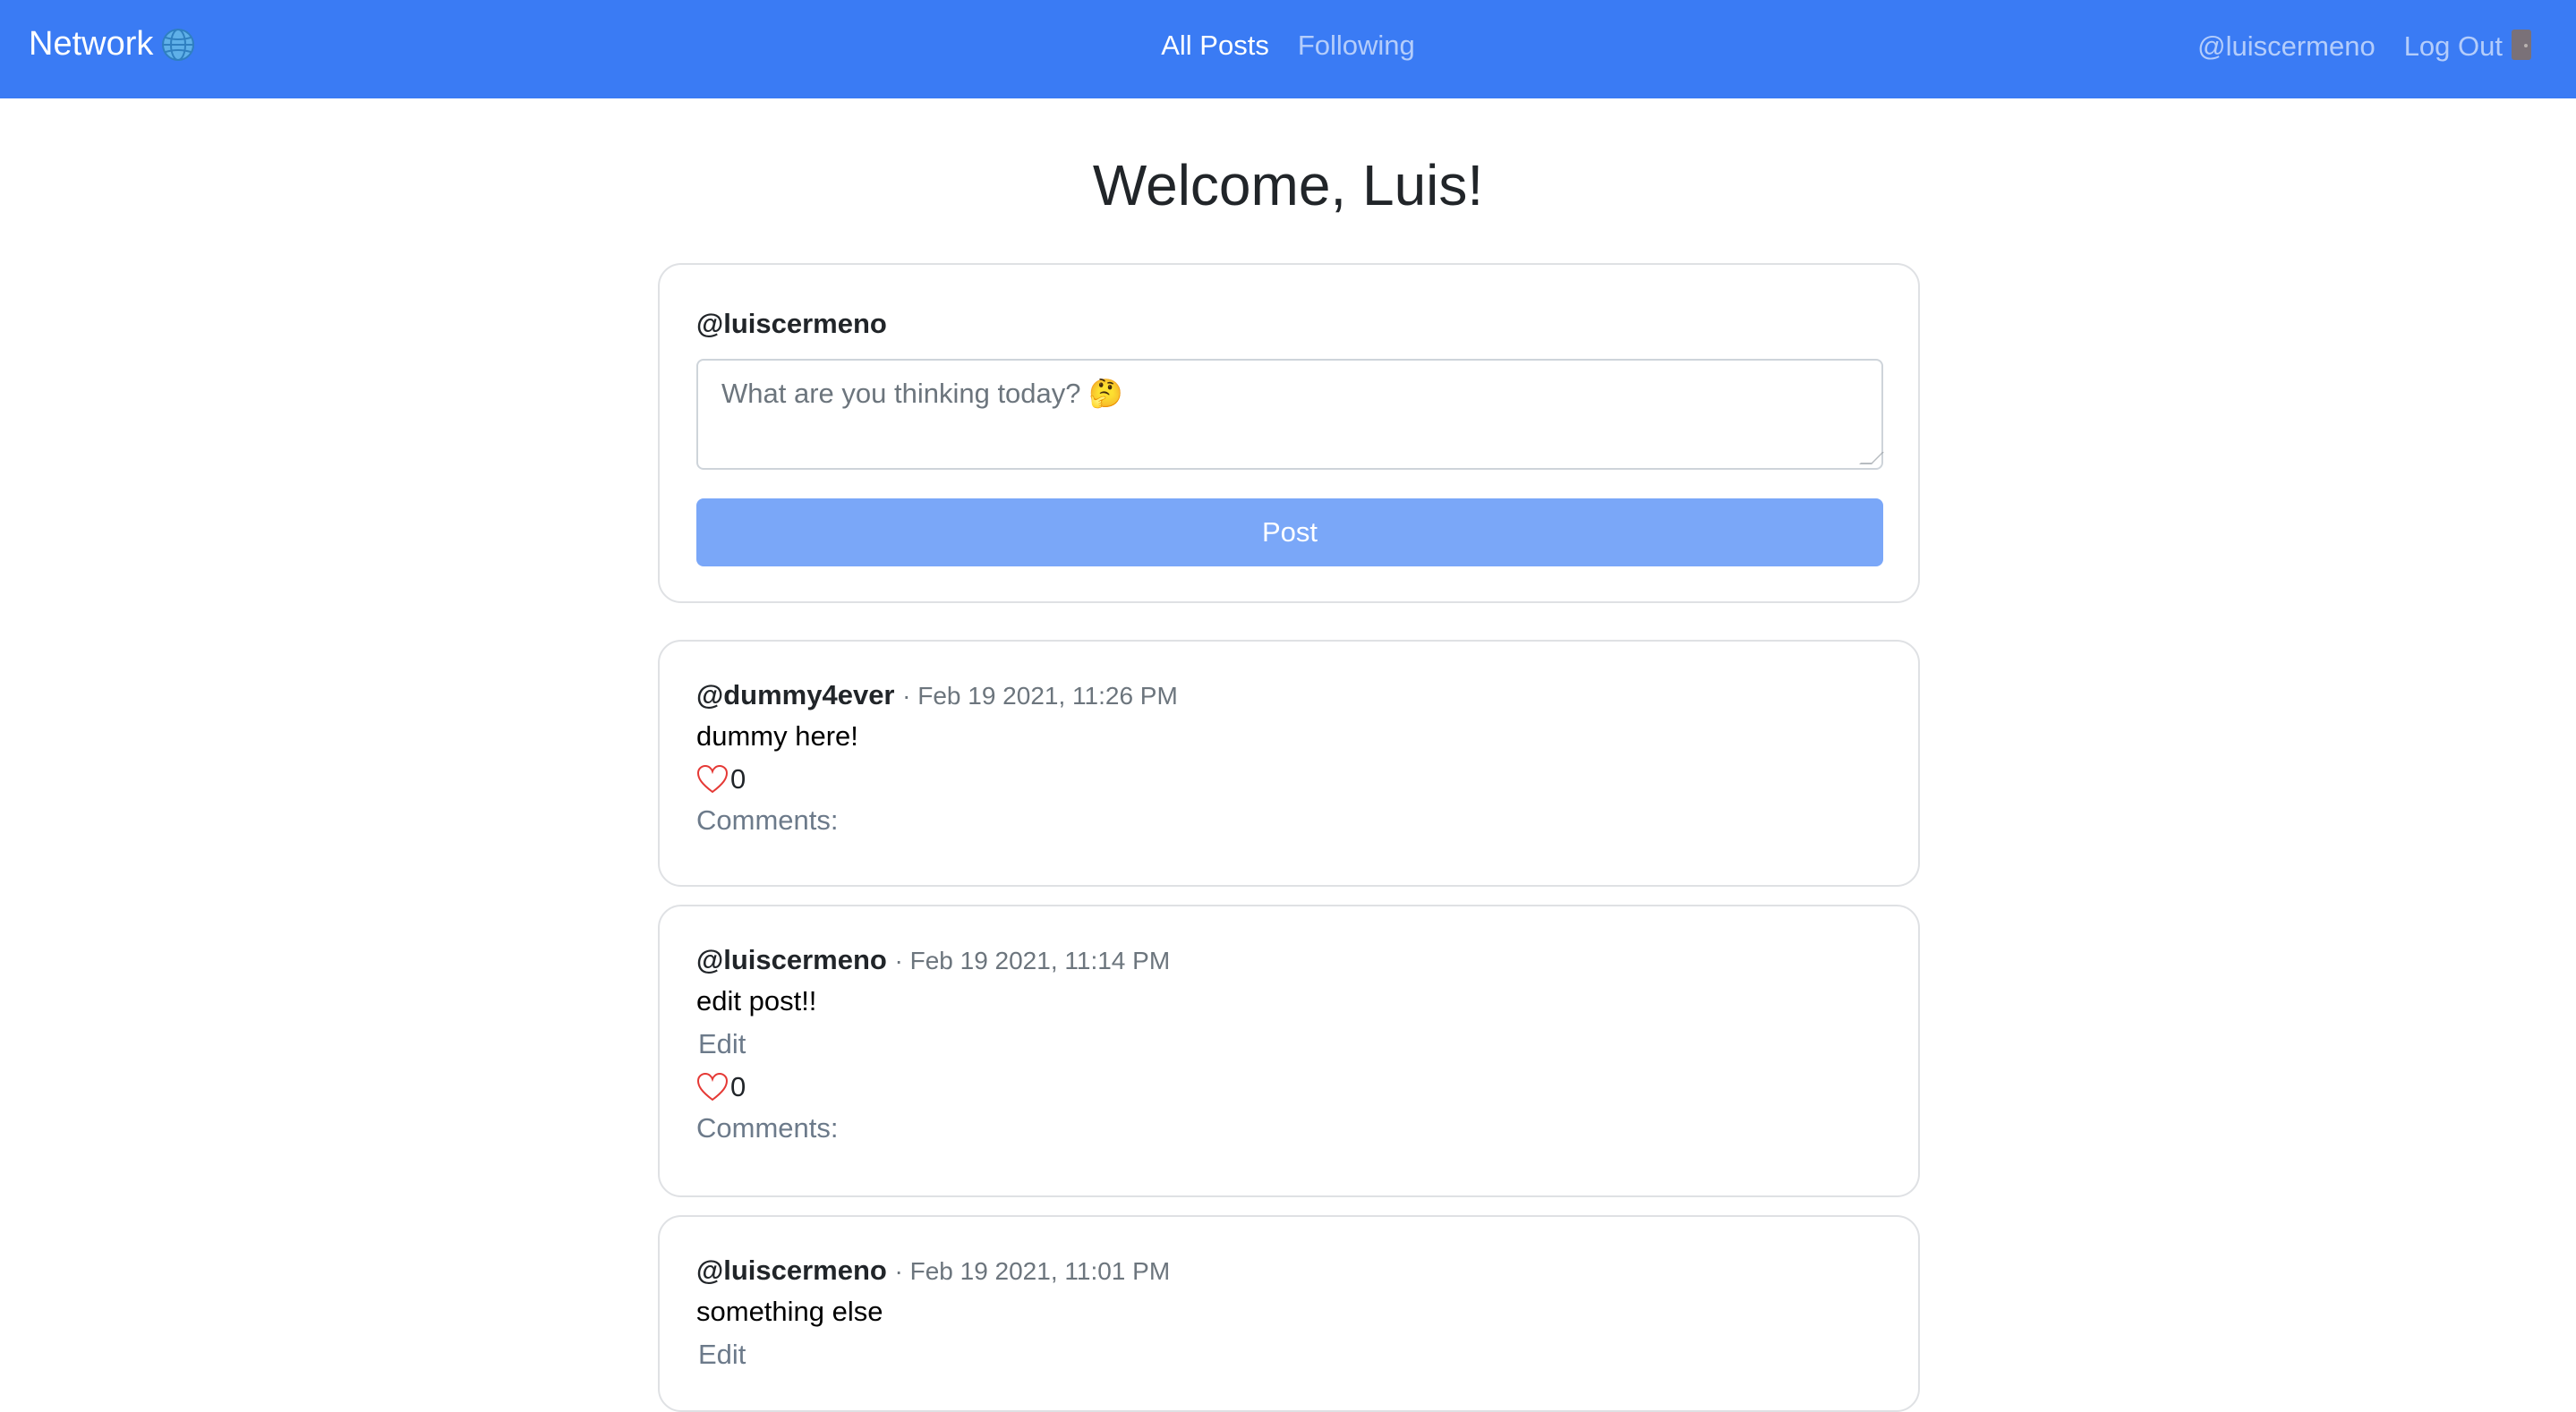 The height and width of the screenshot is (1412, 2576). Describe the element at coordinates (1032, 1271) in the screenshot. I see `post-timestamp: · Feb 19 2021, 11:01 PM` at that location.